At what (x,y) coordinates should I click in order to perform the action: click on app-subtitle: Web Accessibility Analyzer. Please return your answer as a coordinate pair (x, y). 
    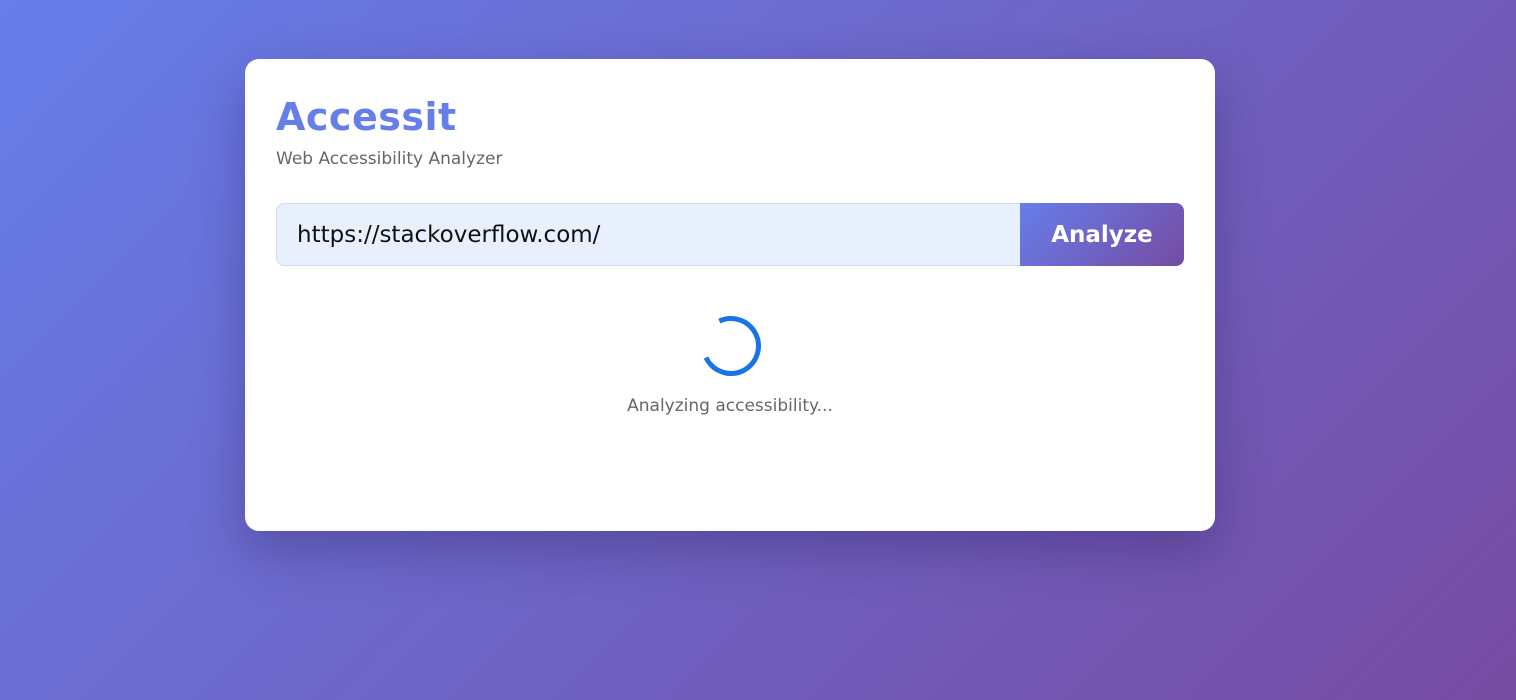
    Looking at the image, I should click on (389, 159).